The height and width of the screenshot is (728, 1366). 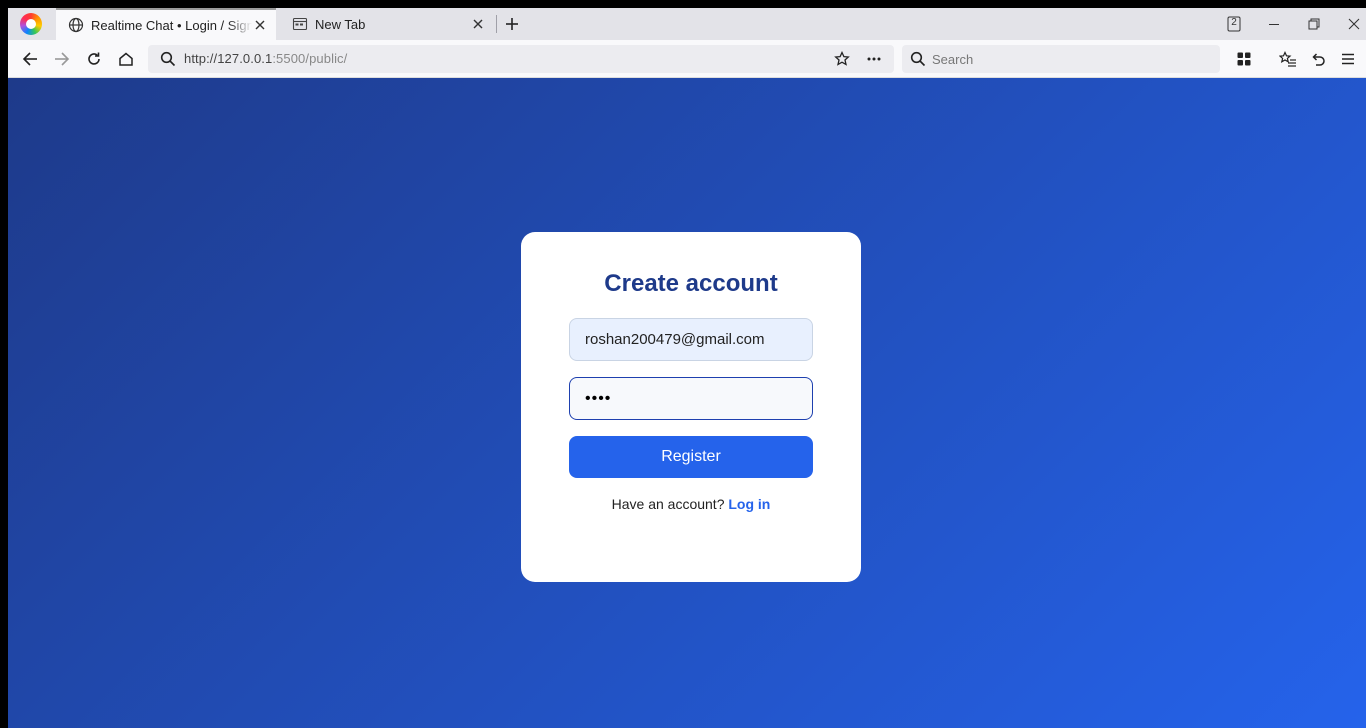 What do you see at coordinates (521, 59) in the screenshot?
I see `address-bar: http://127.0.0.1:5500/public/` at bounding box center [521, 59].